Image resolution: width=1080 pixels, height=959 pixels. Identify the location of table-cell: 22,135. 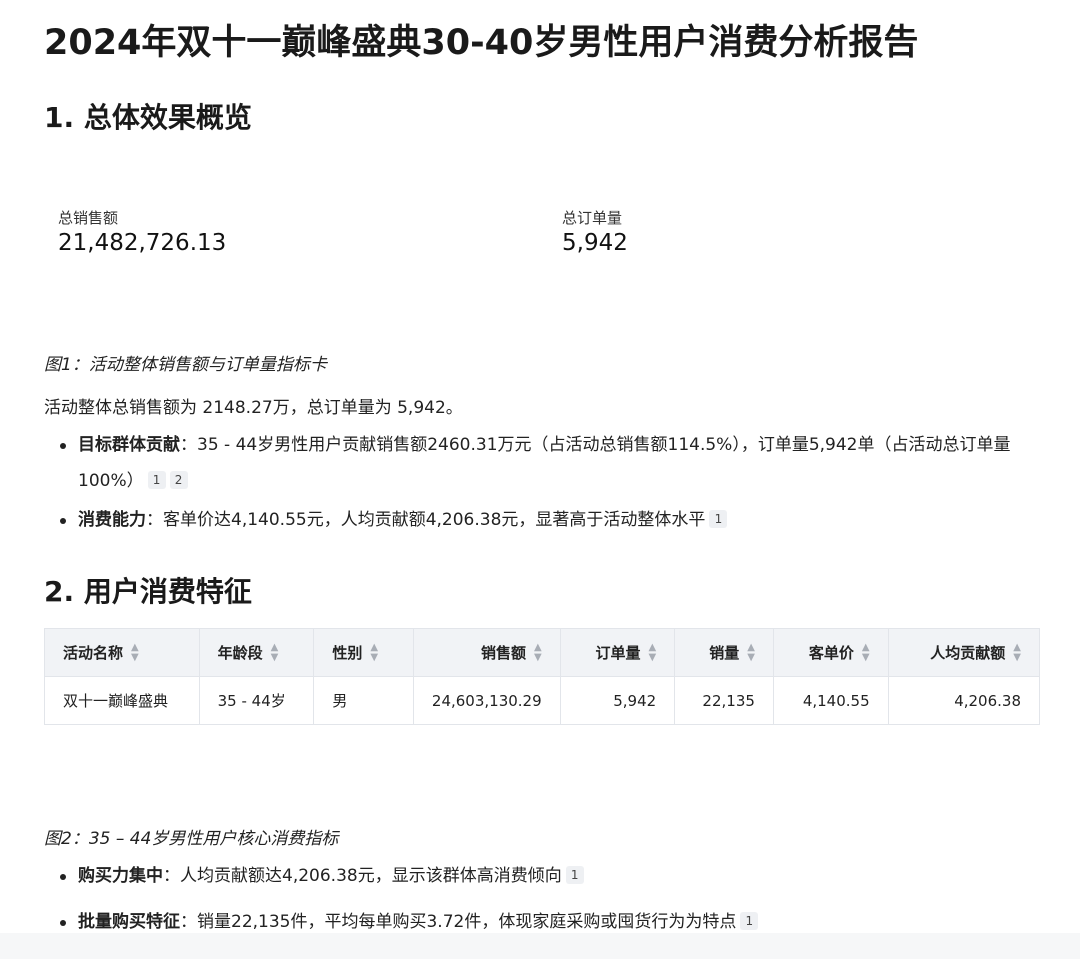
(724, 700).